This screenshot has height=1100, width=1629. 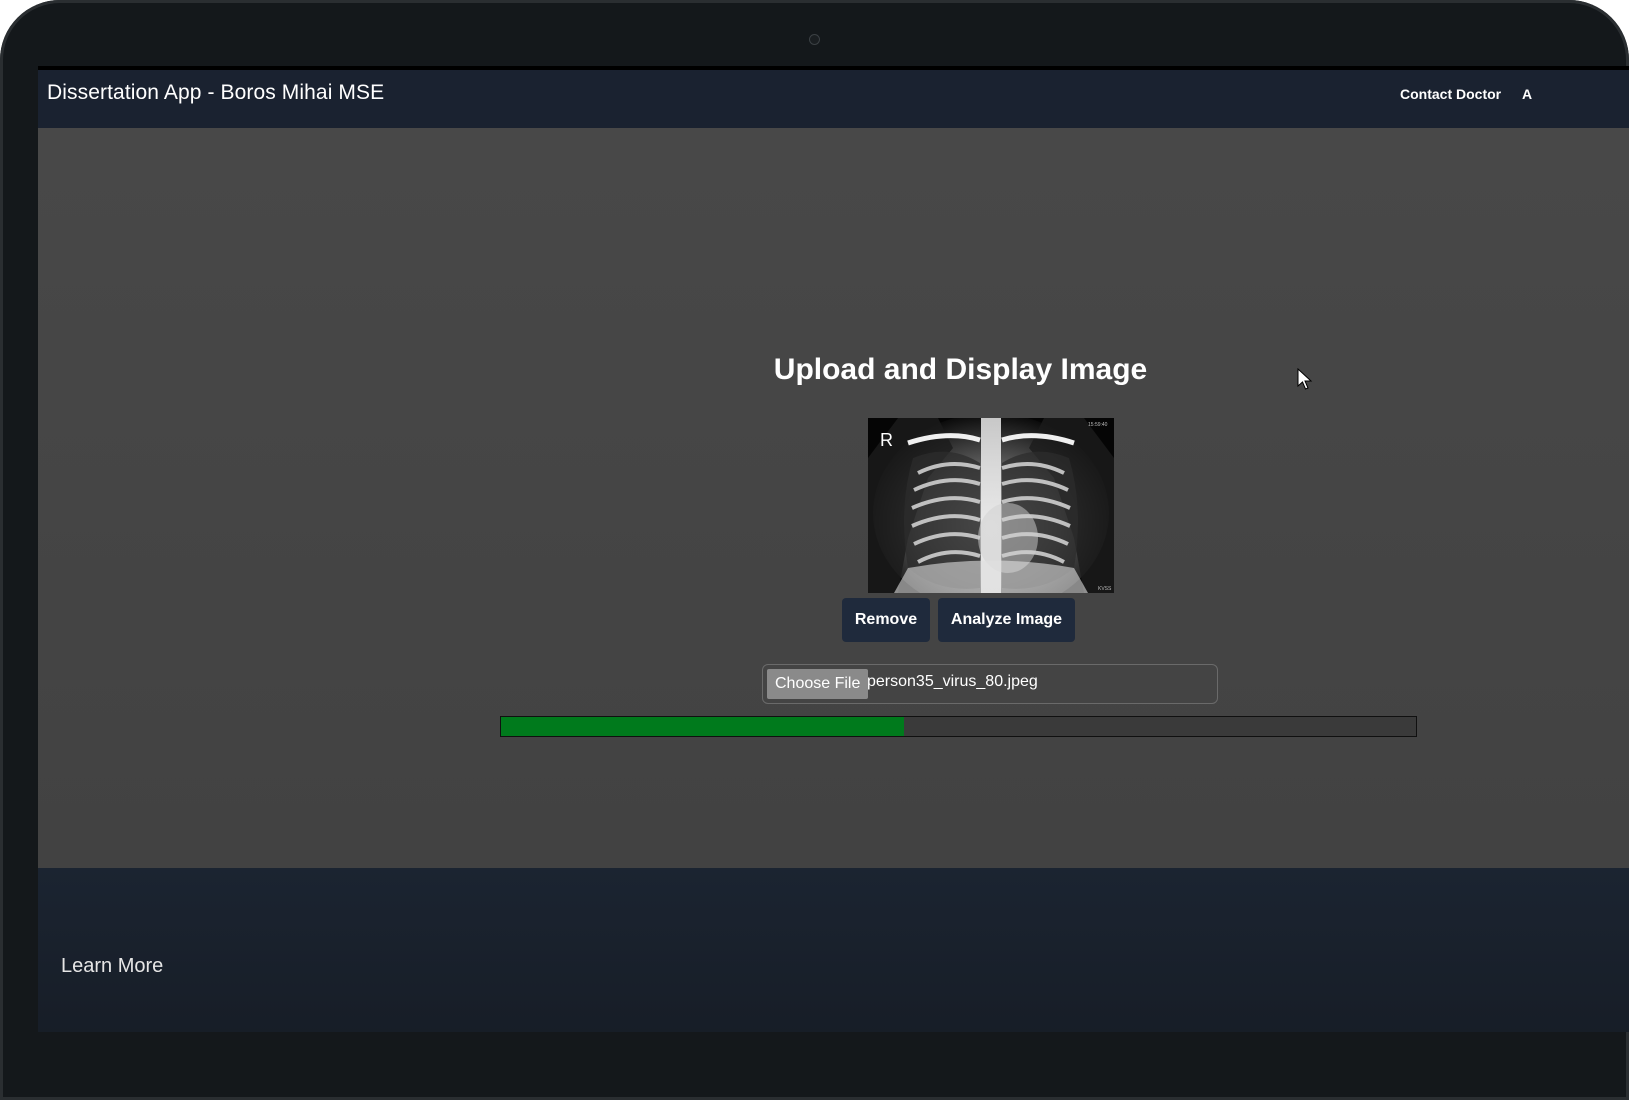 What do you see at coordinates (1450, 94) in the screenshot?
I see `nav-contact-doctor: Contact Doctor` at bounding box center [1450, 94].